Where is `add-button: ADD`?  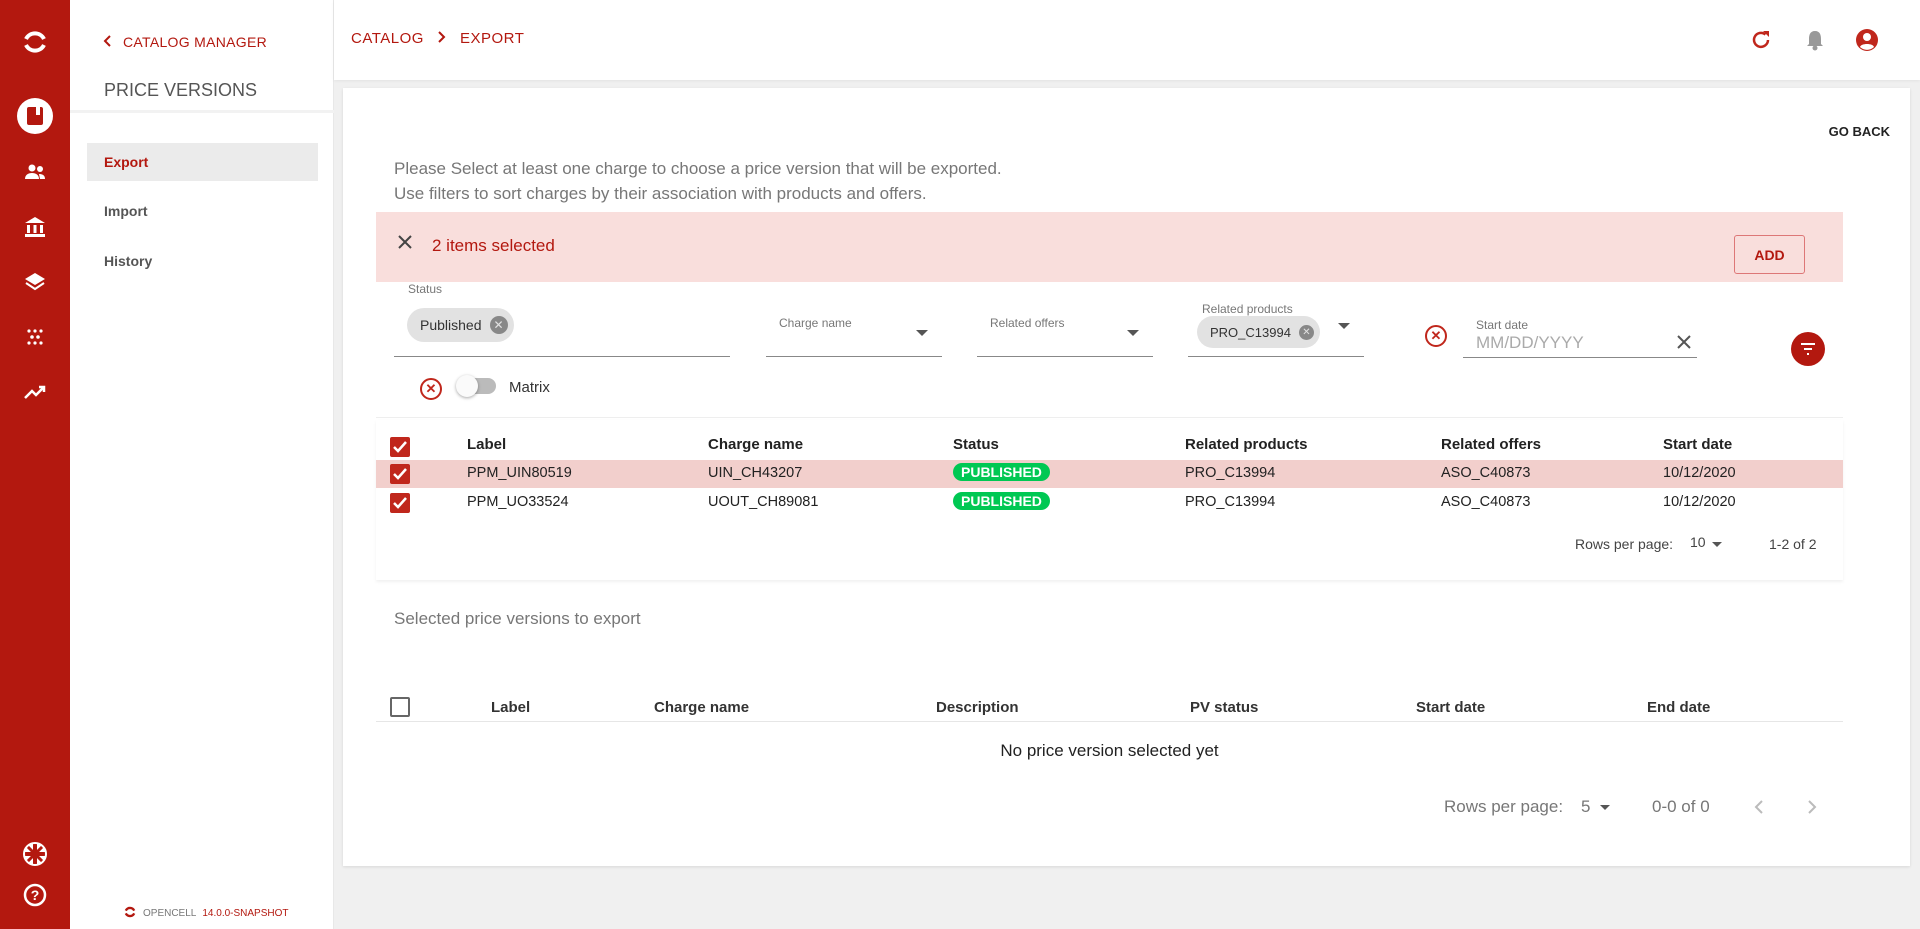
add-button: ADD is located at coordinates (1769, 254).